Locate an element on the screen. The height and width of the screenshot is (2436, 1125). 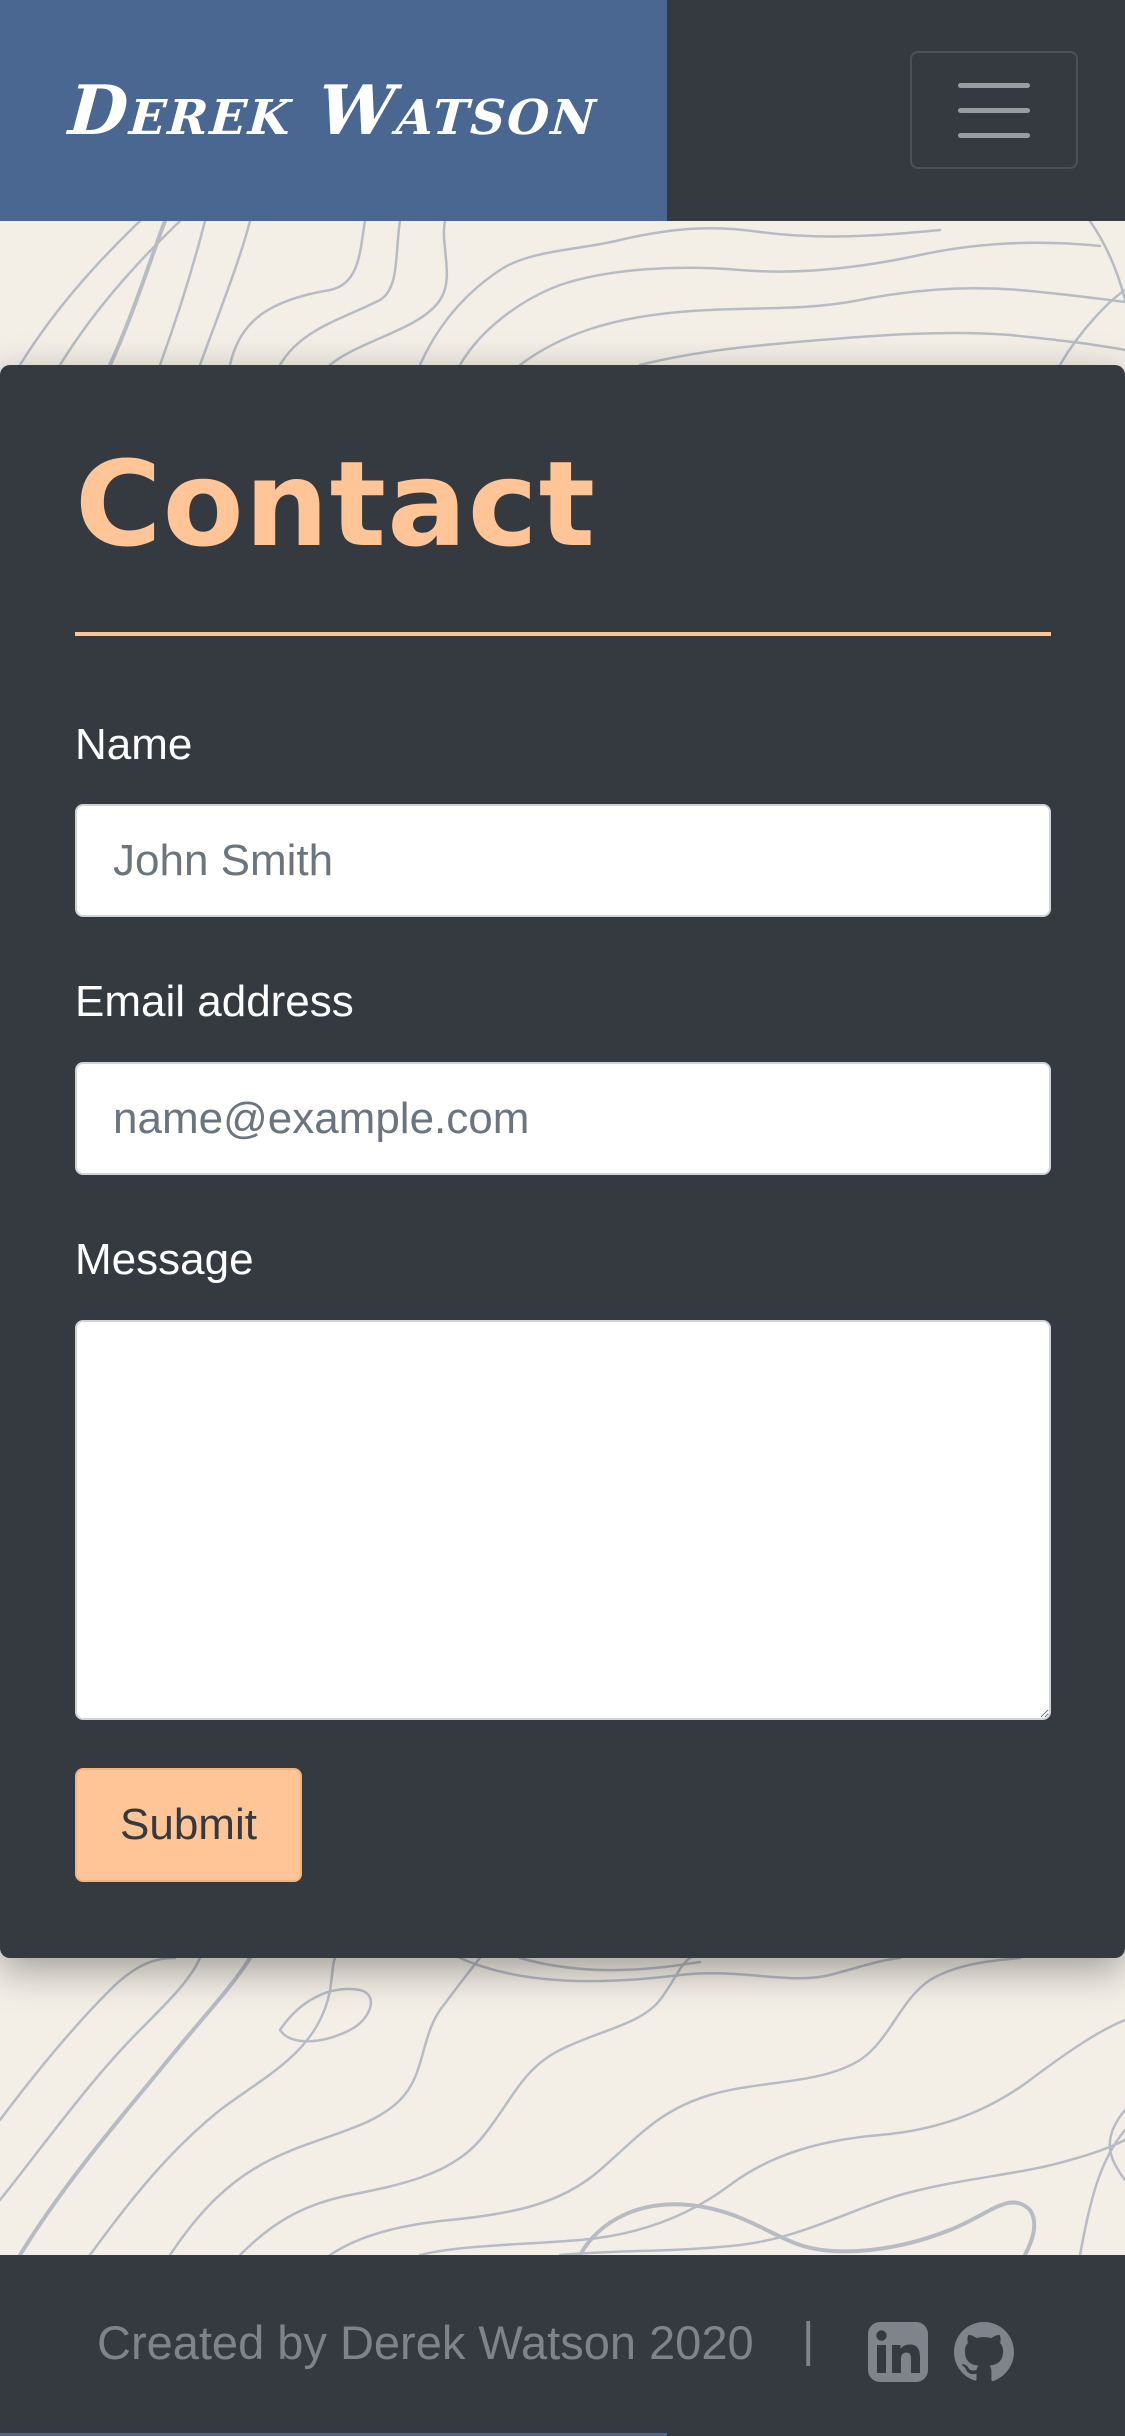
navbar: Derek Watson is located at coordinates (562, 110).